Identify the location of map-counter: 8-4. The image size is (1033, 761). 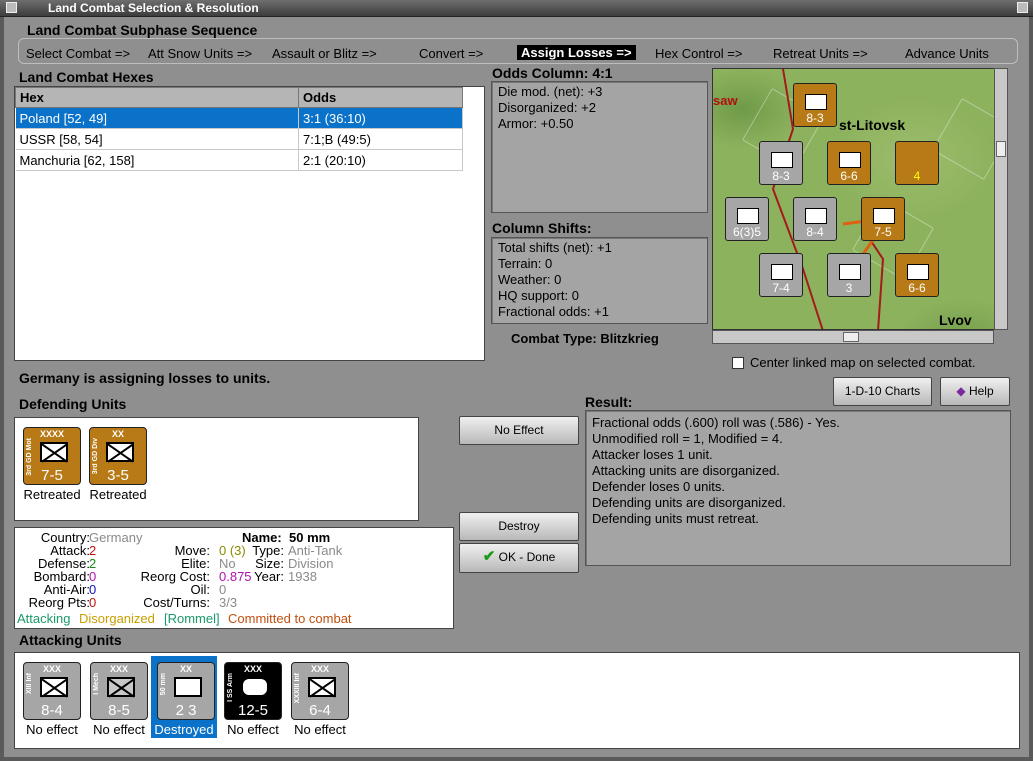
(815, 219).